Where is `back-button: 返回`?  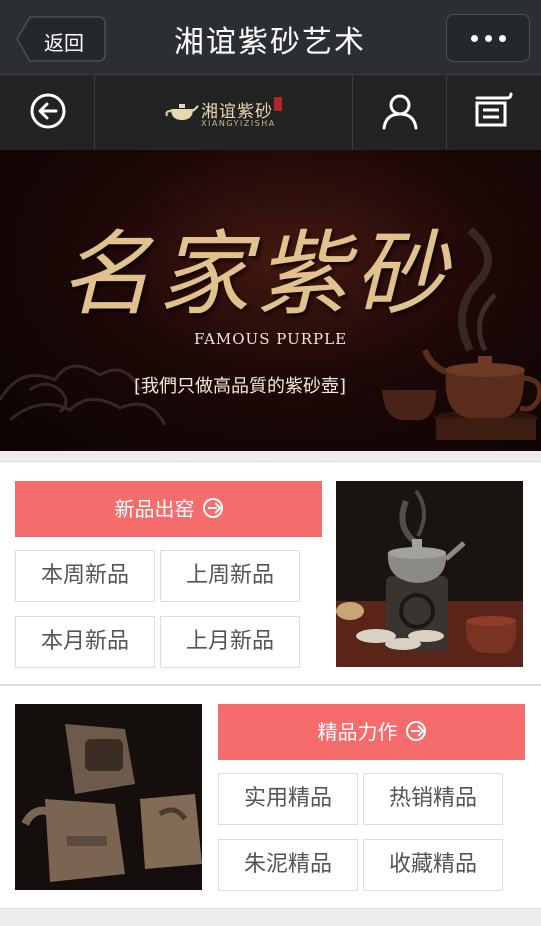
back-button: 返回 is located at coordinates (61, 39).